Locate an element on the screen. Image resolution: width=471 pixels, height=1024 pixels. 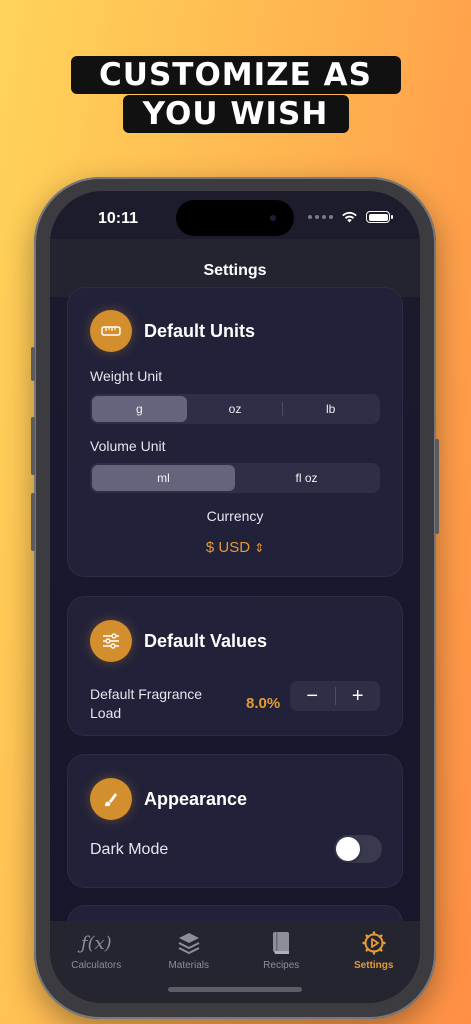
default-units-title: Default Units is located at coordinates (200, 330).